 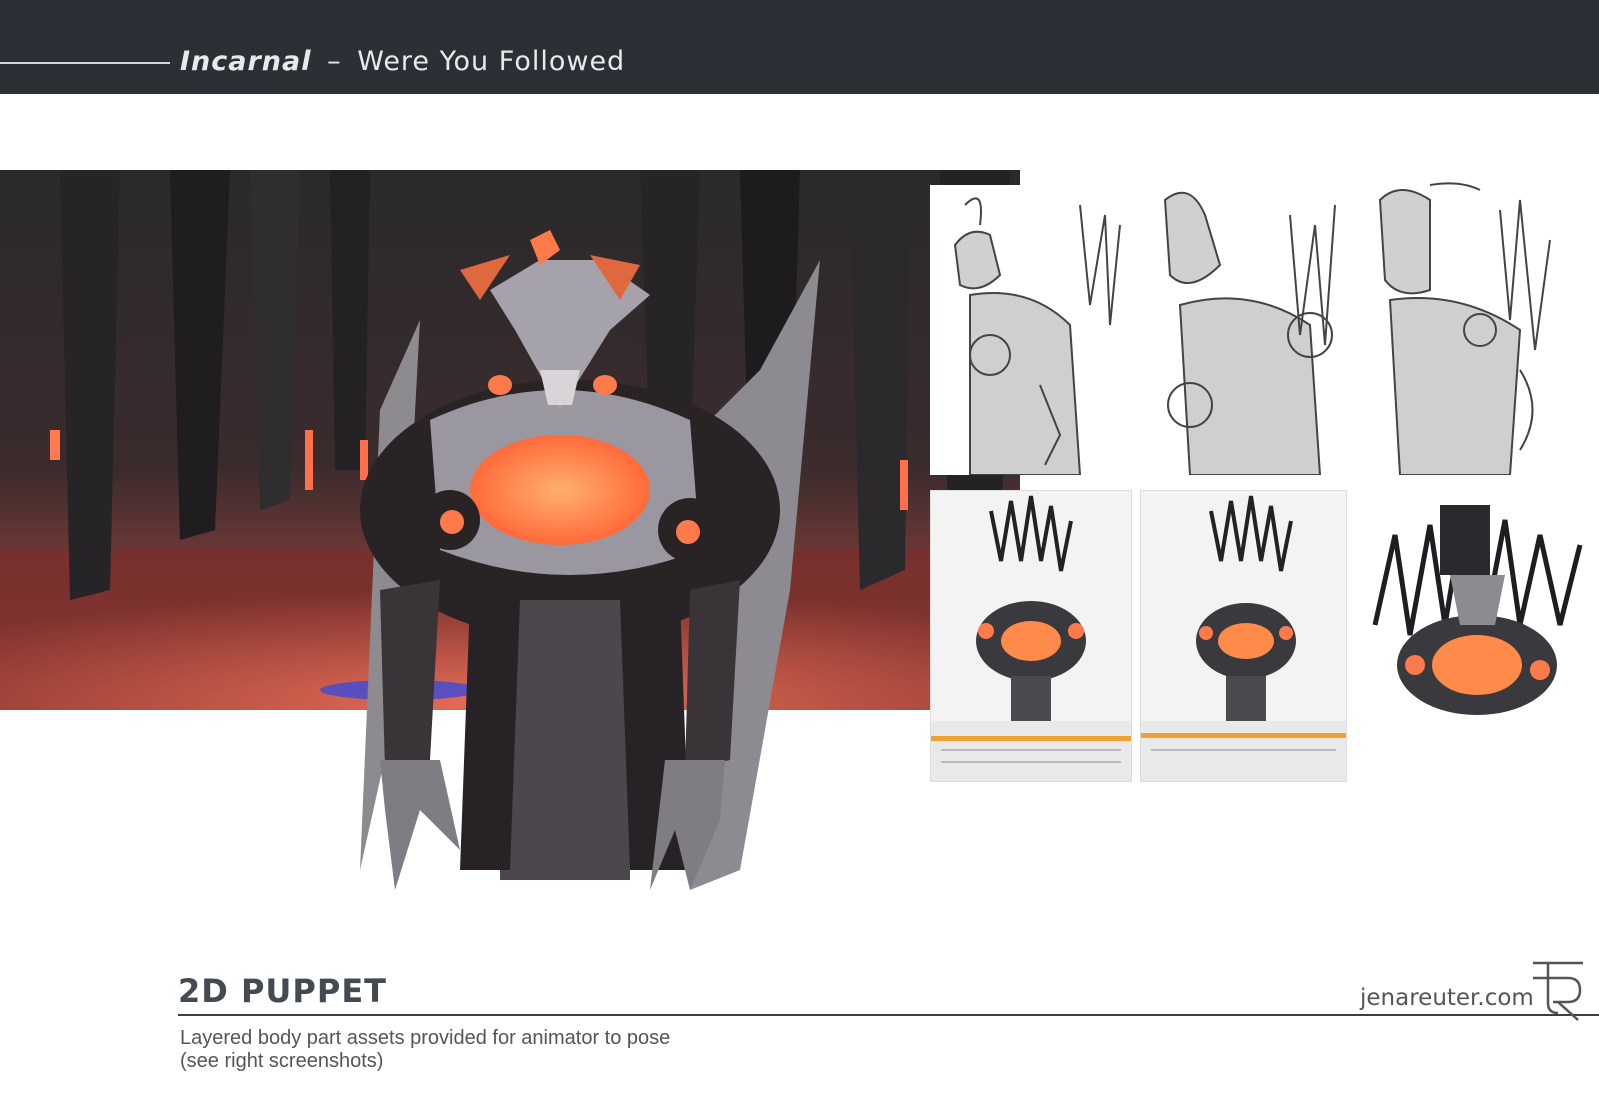 What do you see at coordinates (282, 1061) in the screenshot?
I see `description-line-2: (see right screenshots)` at bounding box center [282, 1061].